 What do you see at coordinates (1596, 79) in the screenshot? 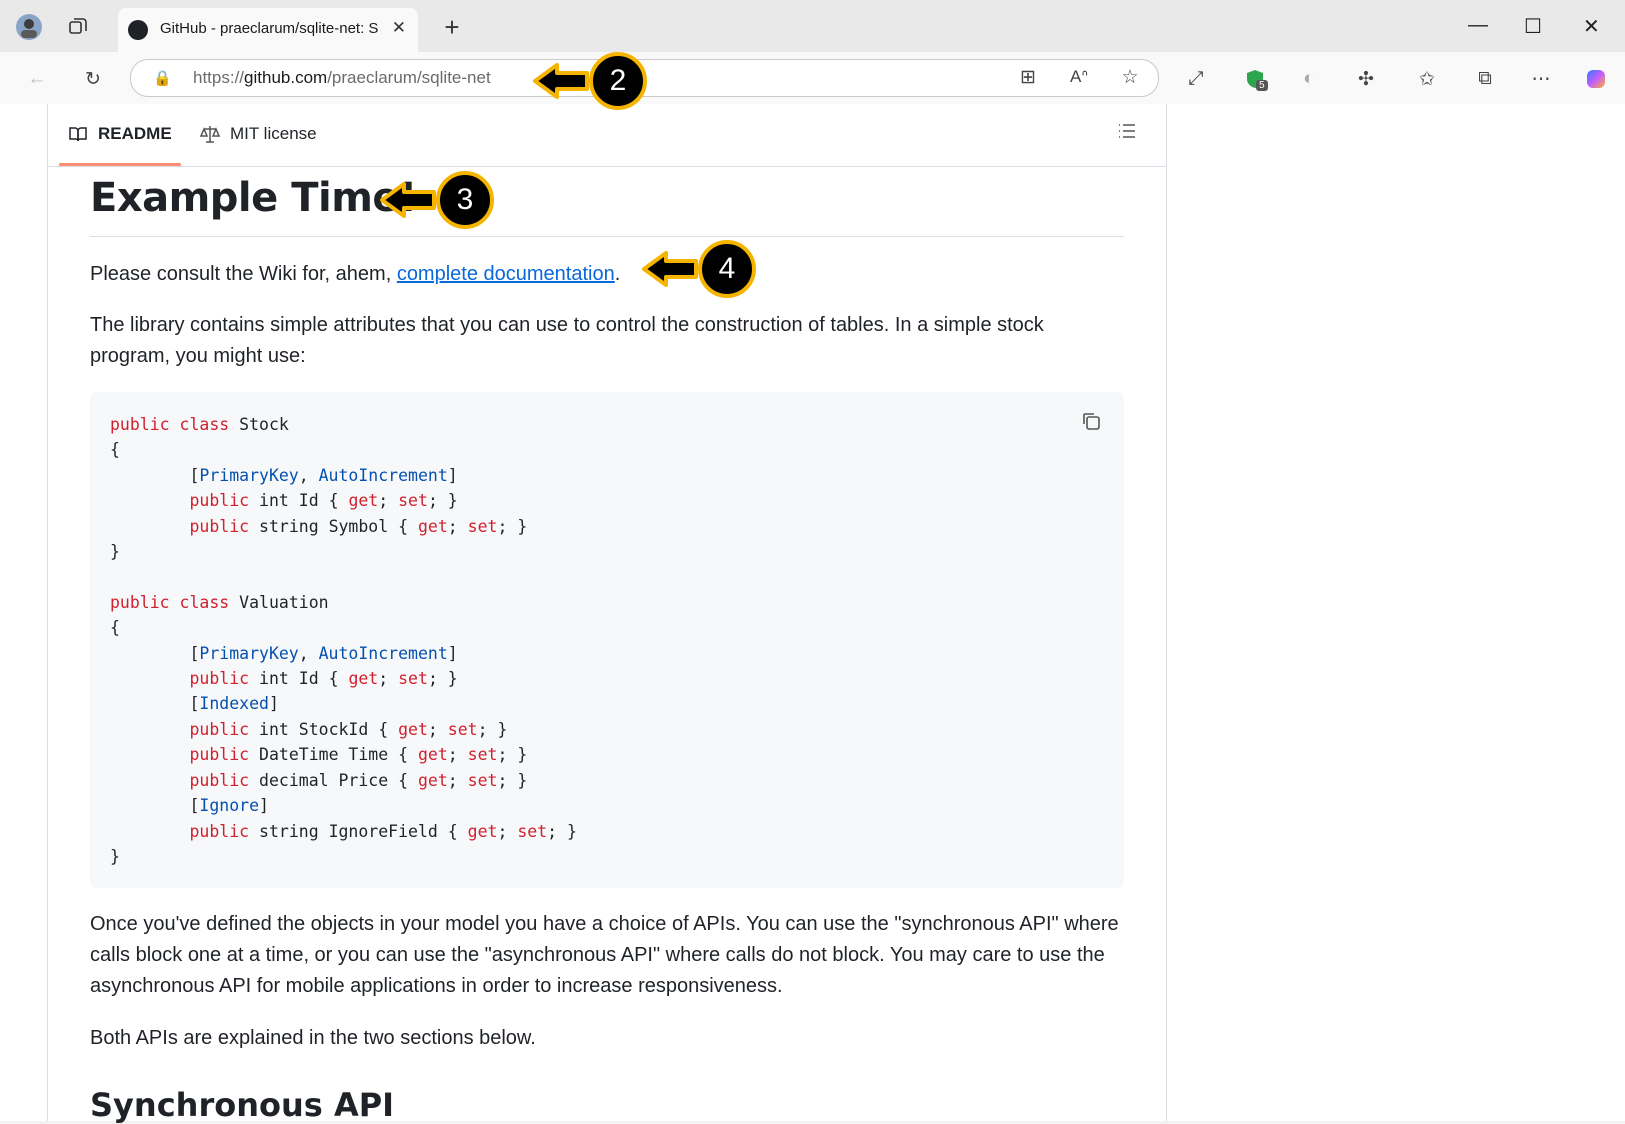
I see `copilot-icon` at bounding box center [1596, 79].